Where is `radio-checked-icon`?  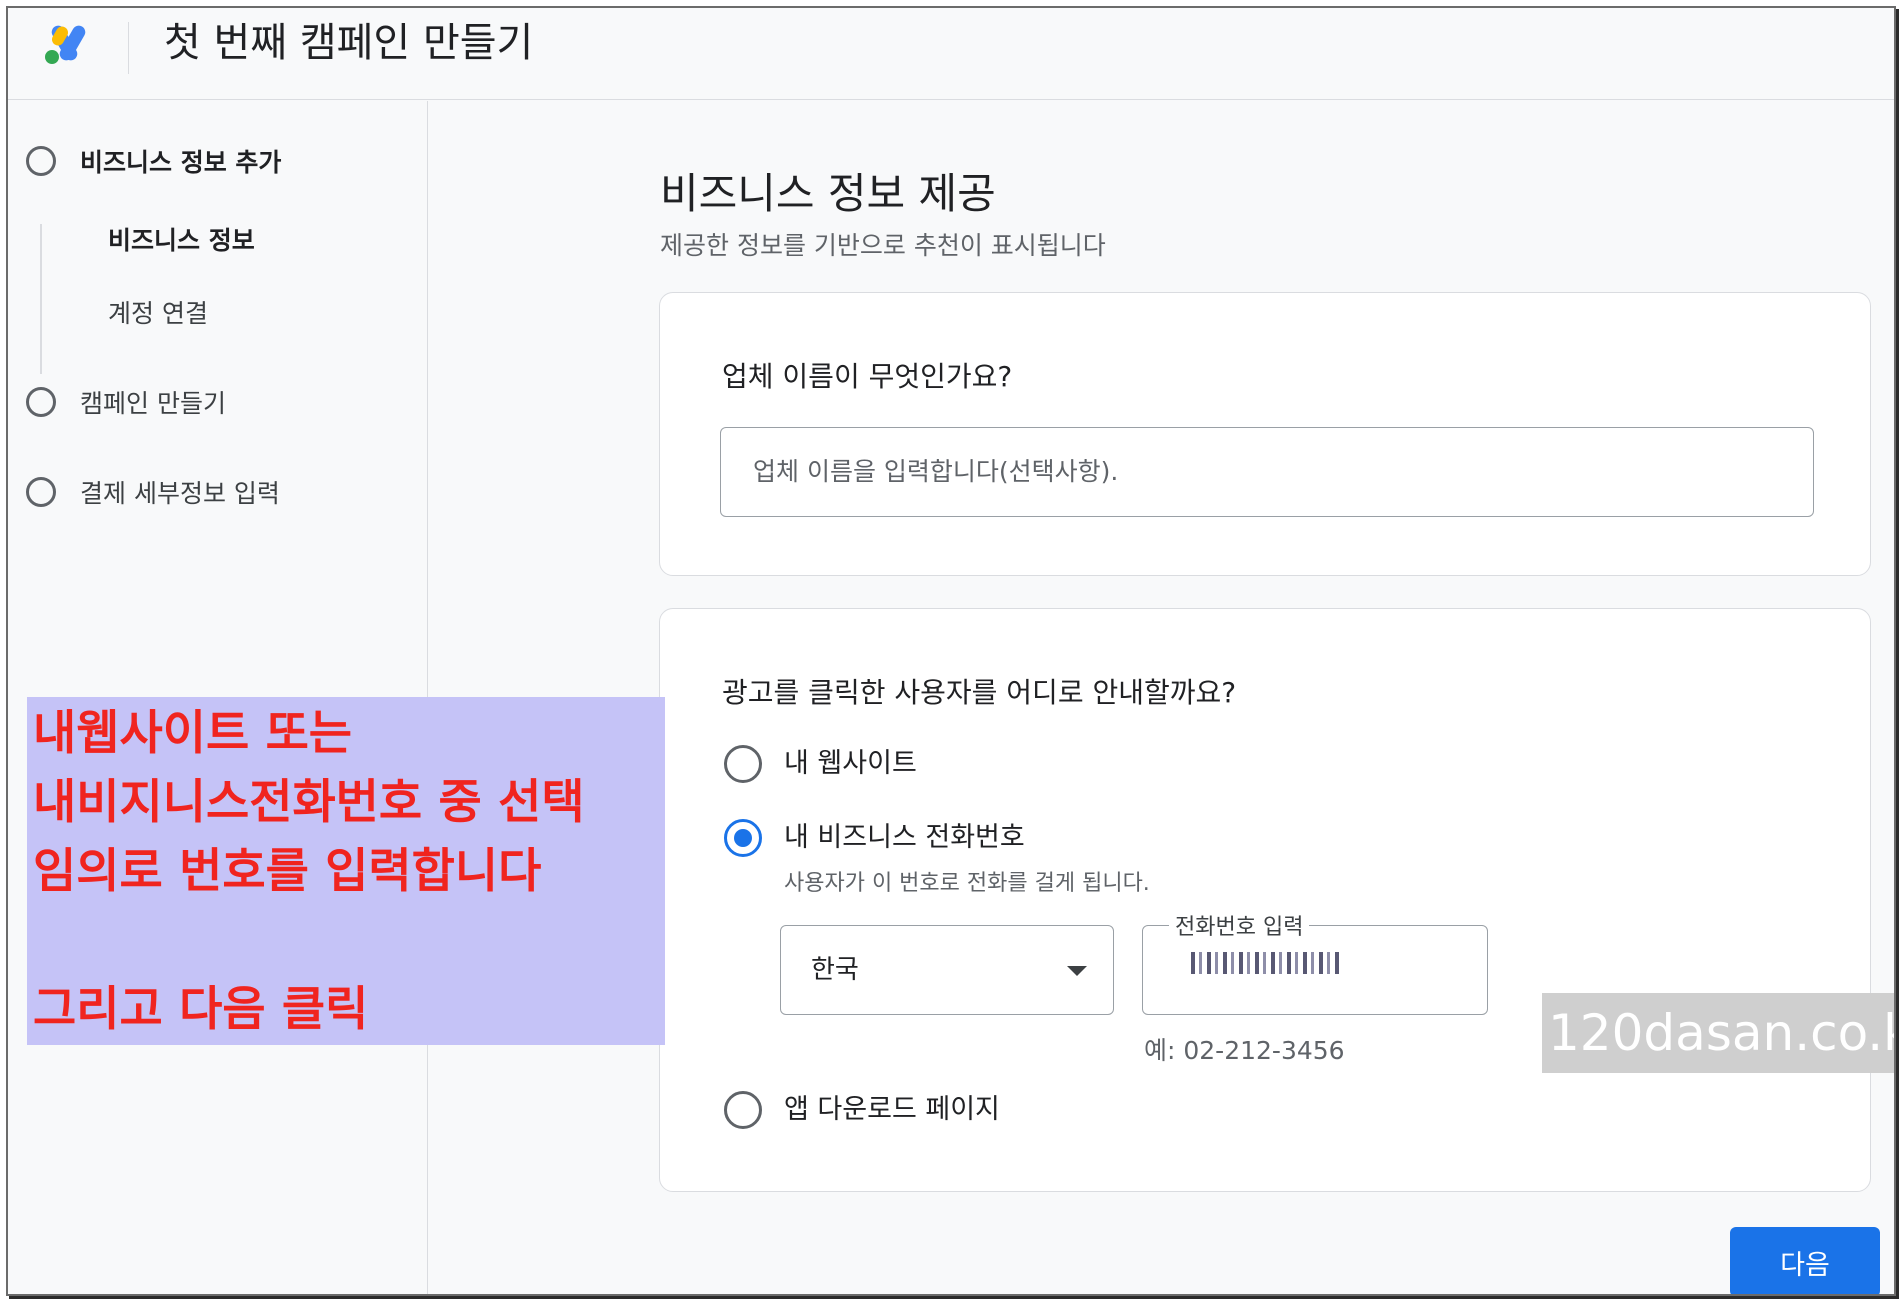
radio-checked-icon is located at coordinates (743, 838).